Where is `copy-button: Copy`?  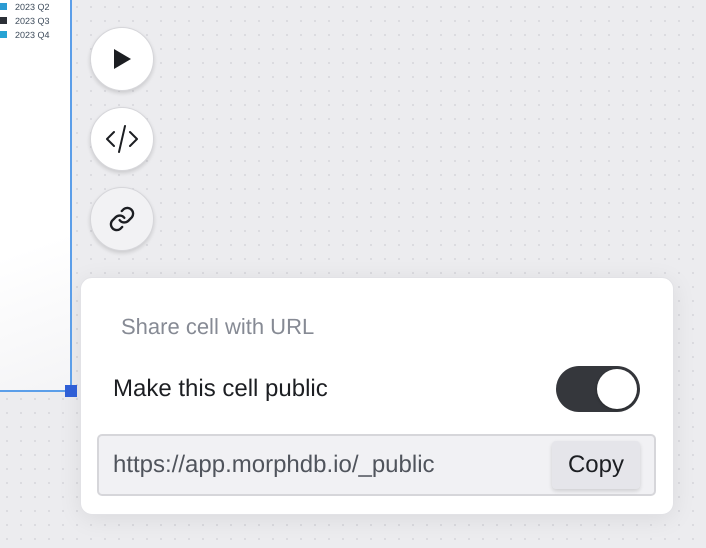 copy-button: Copy is located at coordinates (596, 465).